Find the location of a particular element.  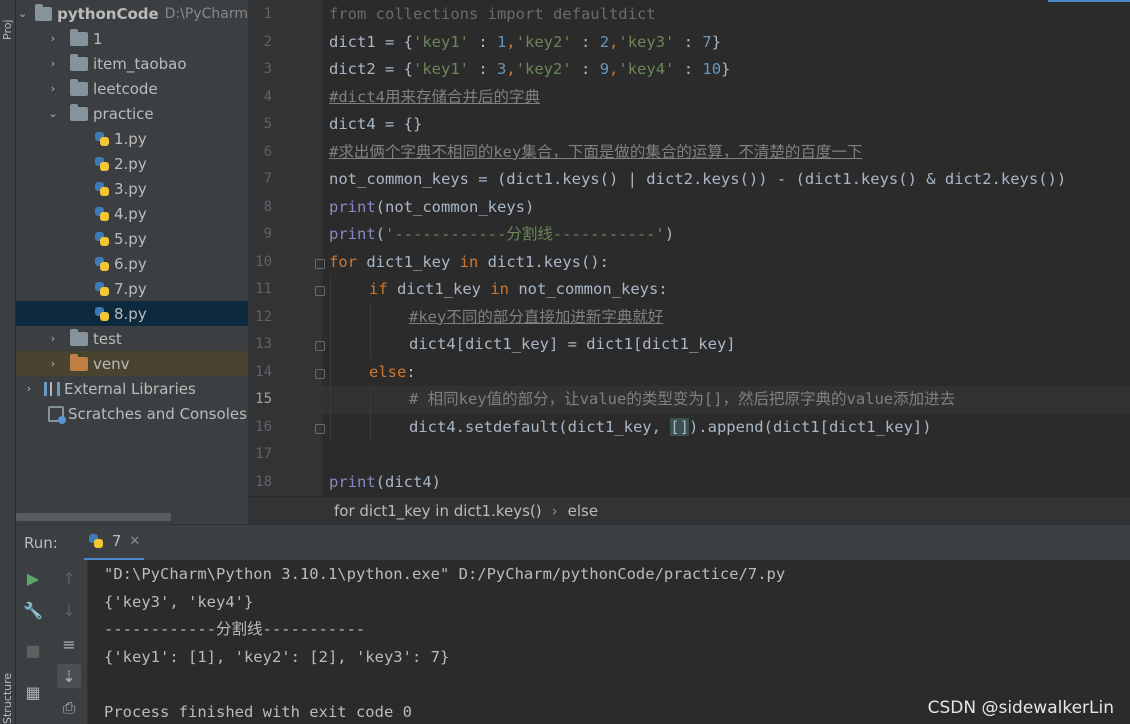

tree-item-label: 3.py is located at coordinates (130, 188).